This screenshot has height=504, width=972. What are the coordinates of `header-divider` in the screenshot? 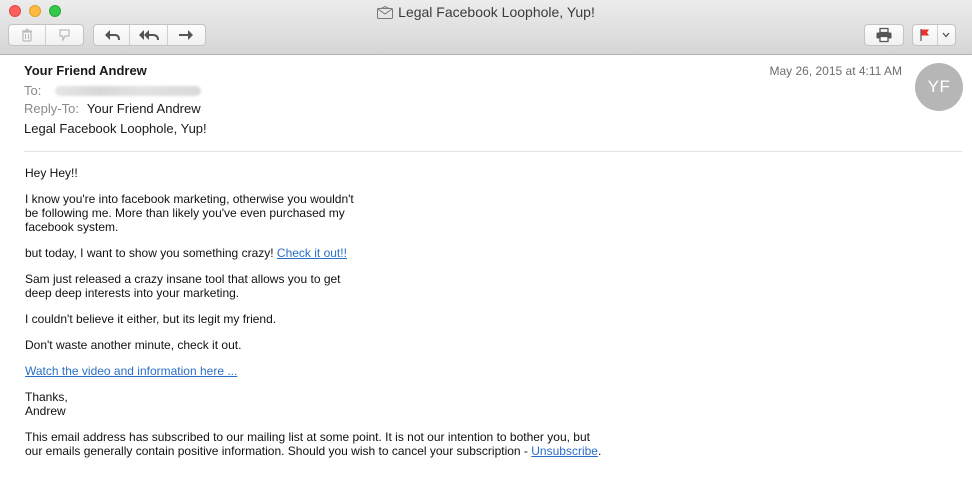 It's located at (493, 151).